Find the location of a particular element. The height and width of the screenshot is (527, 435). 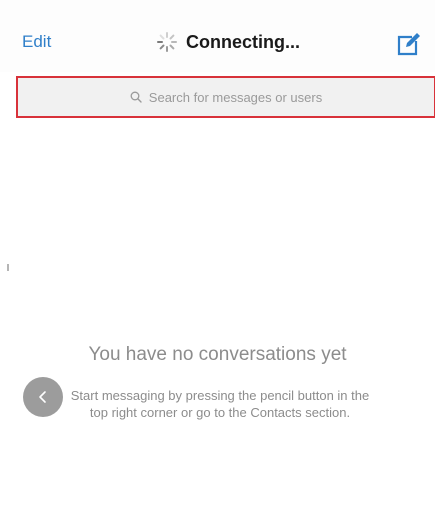

edit-button: Edit is located at coordinates (36, 42).